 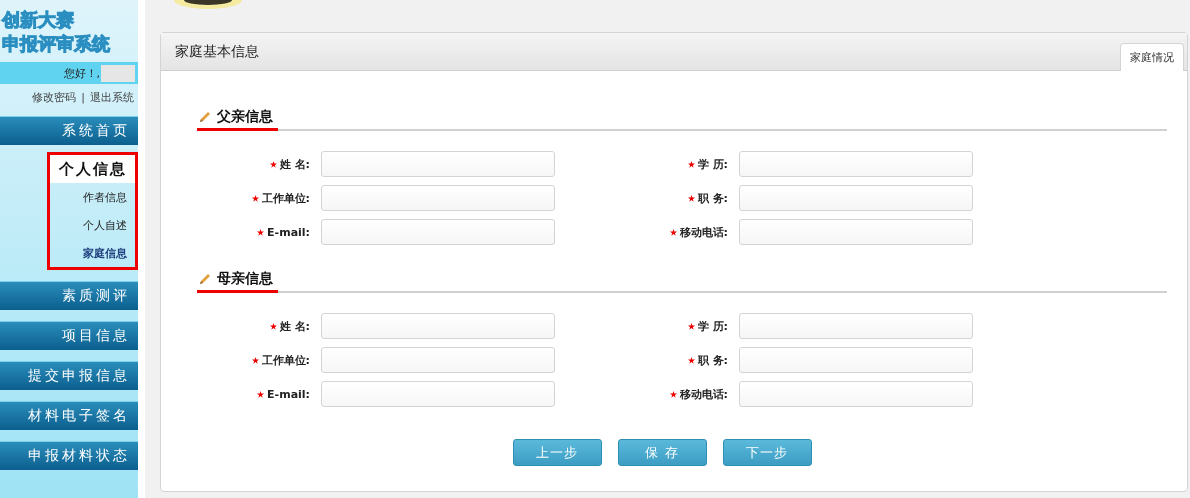 I want to click on section-title: 父亲信息, so click(x=245, y=117).